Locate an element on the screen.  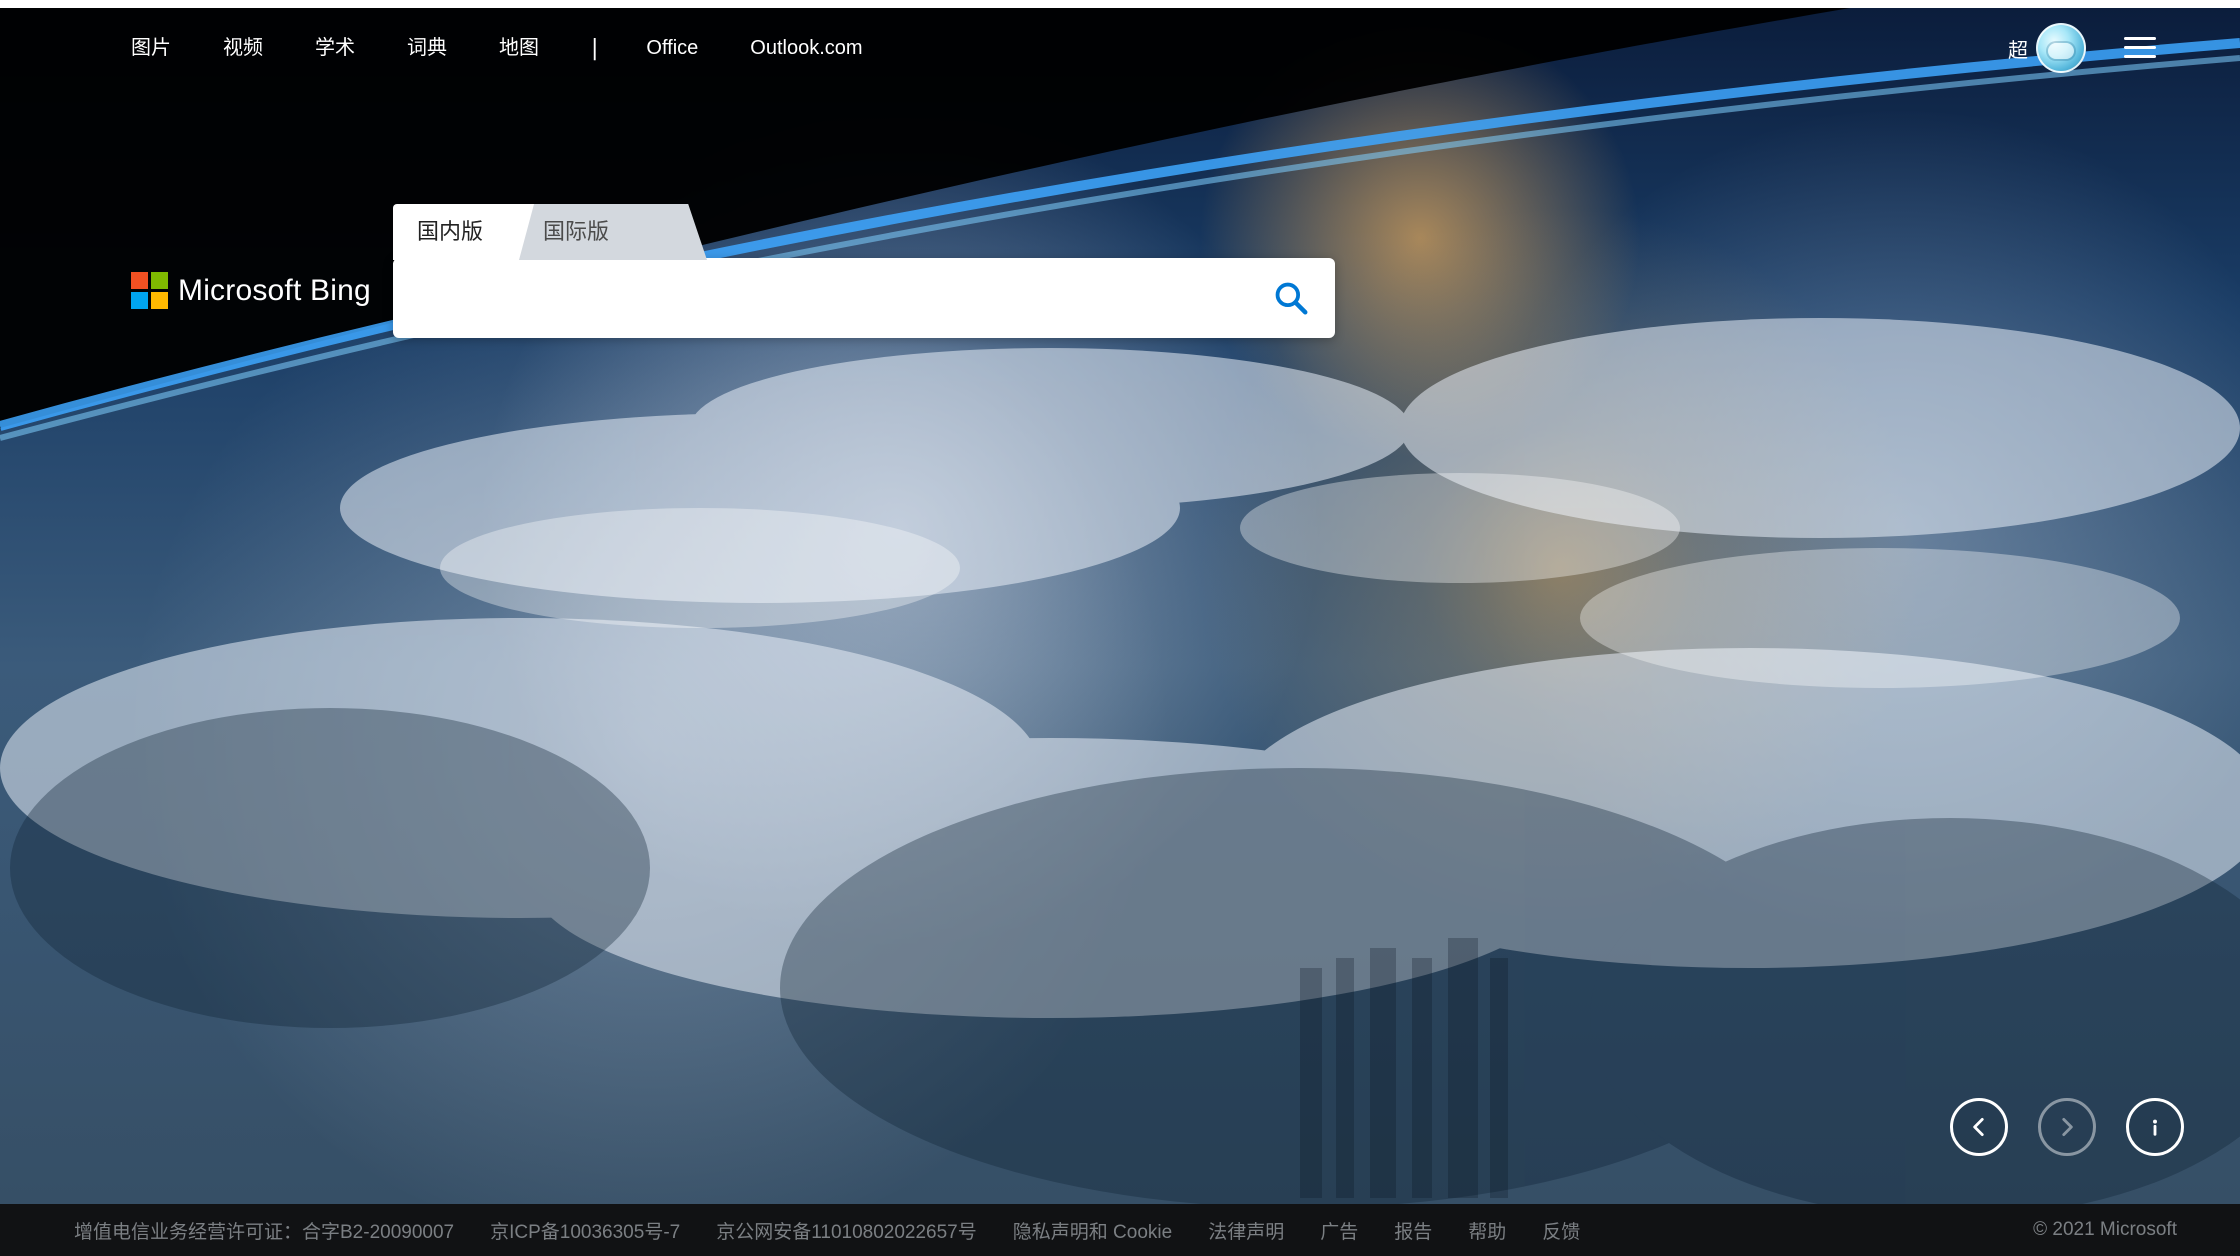
search-box is located at coordinates (864, 298).